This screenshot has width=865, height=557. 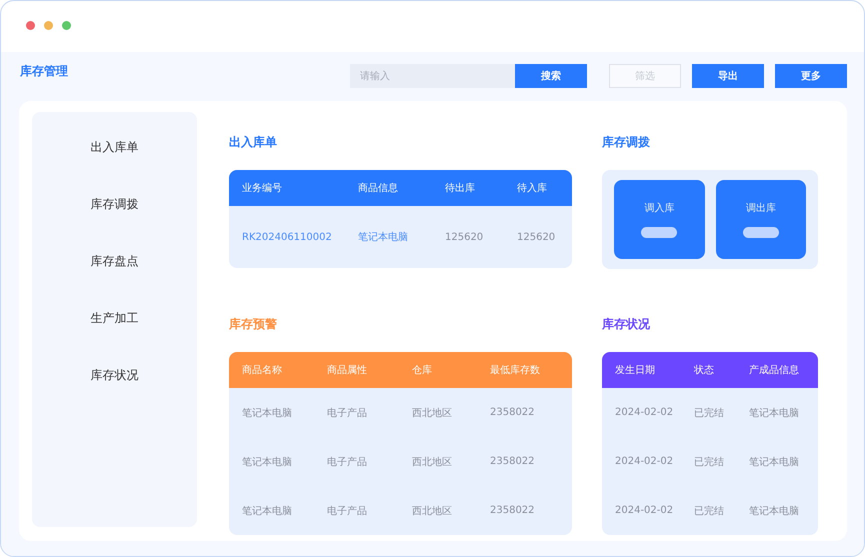 I want to click on sidebar-item: 库存状况, so click(x=114, y=375).